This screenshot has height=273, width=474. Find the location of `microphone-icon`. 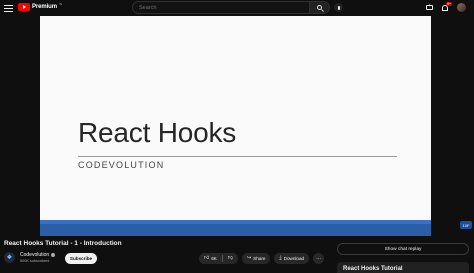

microphone-icon is located at coordinates (338, 7).